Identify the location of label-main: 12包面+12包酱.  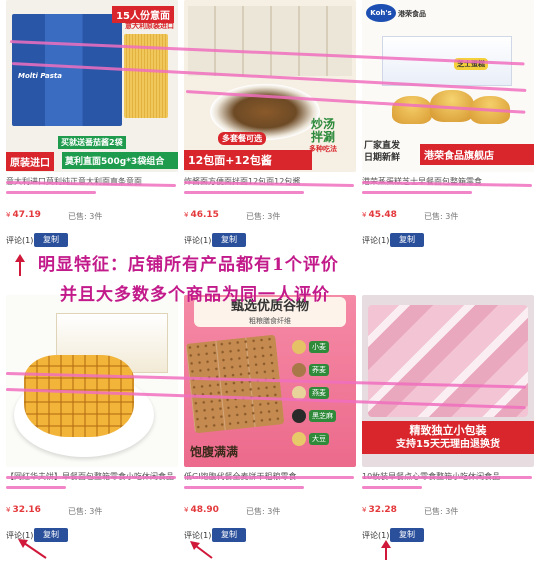
(248, 160).